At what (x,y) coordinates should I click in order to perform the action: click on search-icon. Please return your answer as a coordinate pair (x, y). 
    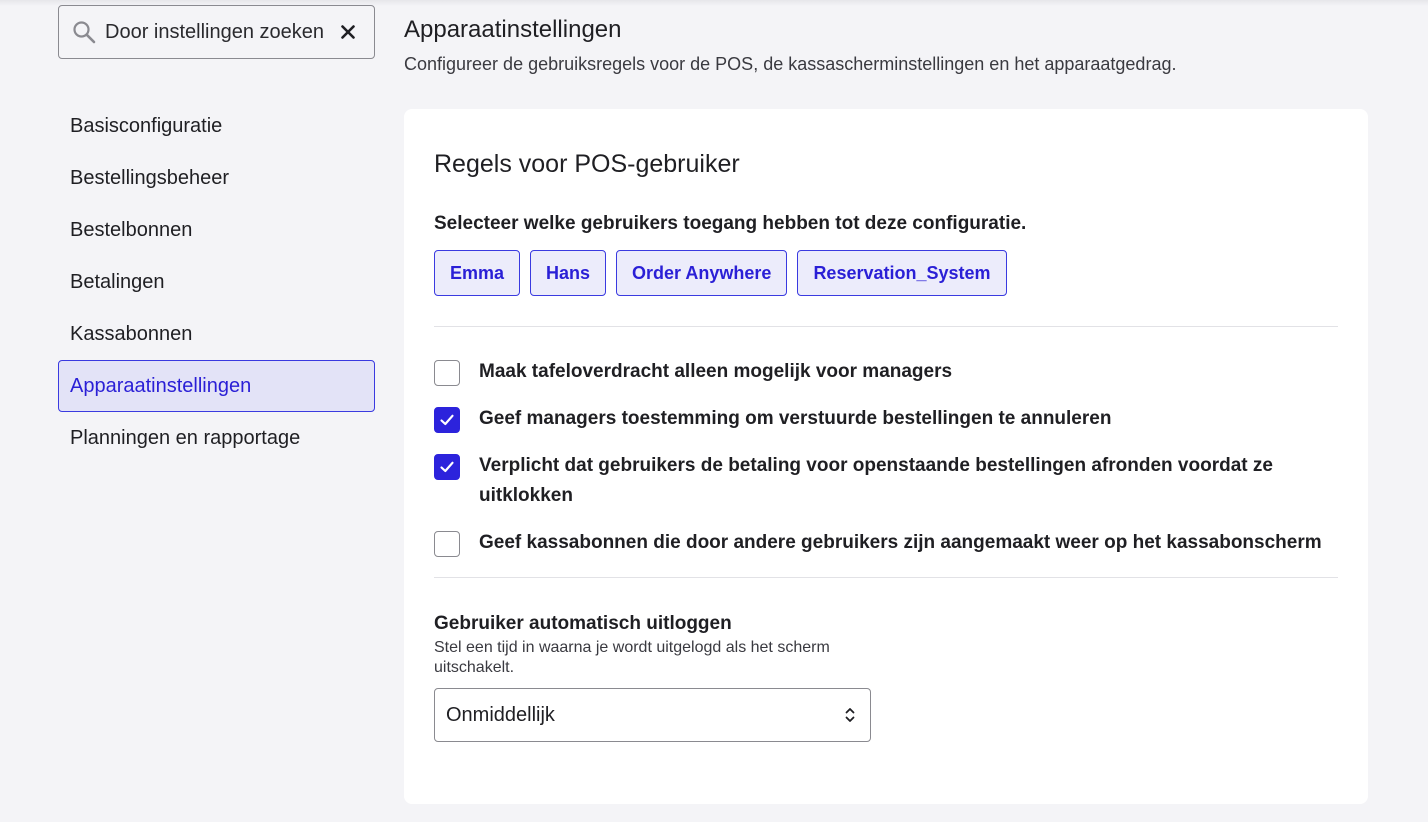
    Looking at the image, I should click on (84, 32).